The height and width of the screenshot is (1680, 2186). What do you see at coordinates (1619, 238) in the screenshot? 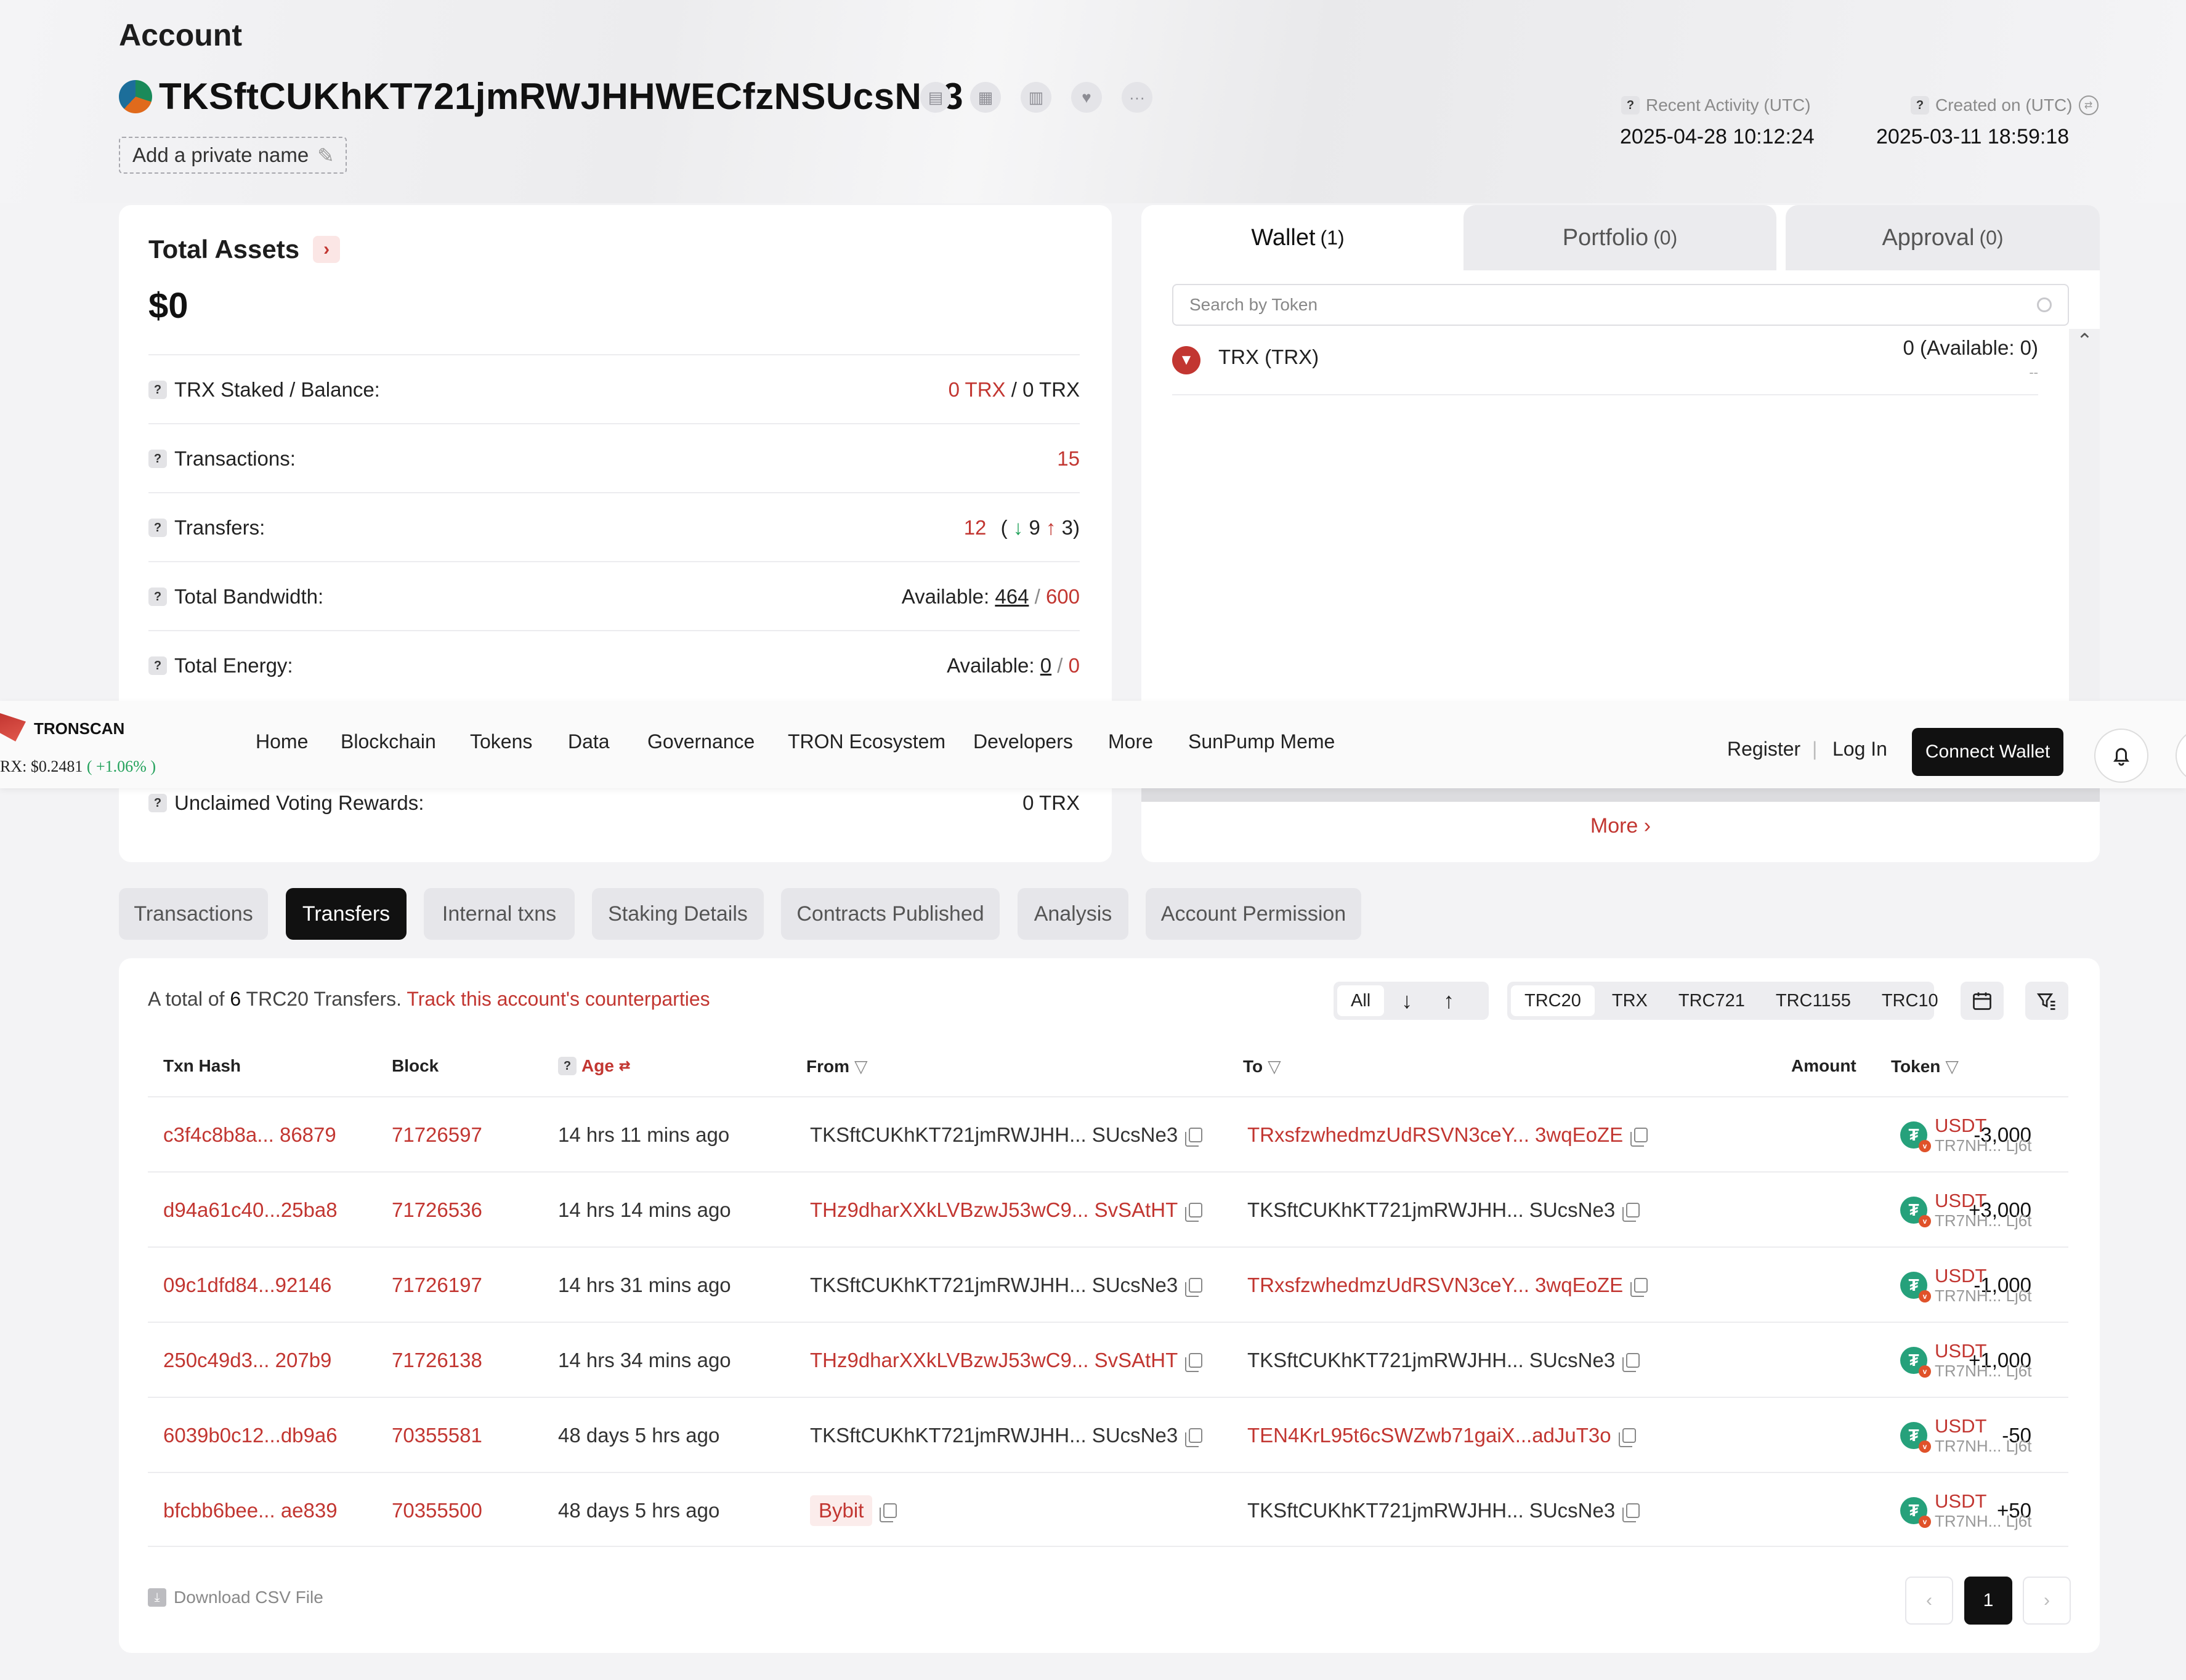
I see `tab-portfolio: Portfolio (0)` at bounding box center [1619, 238].